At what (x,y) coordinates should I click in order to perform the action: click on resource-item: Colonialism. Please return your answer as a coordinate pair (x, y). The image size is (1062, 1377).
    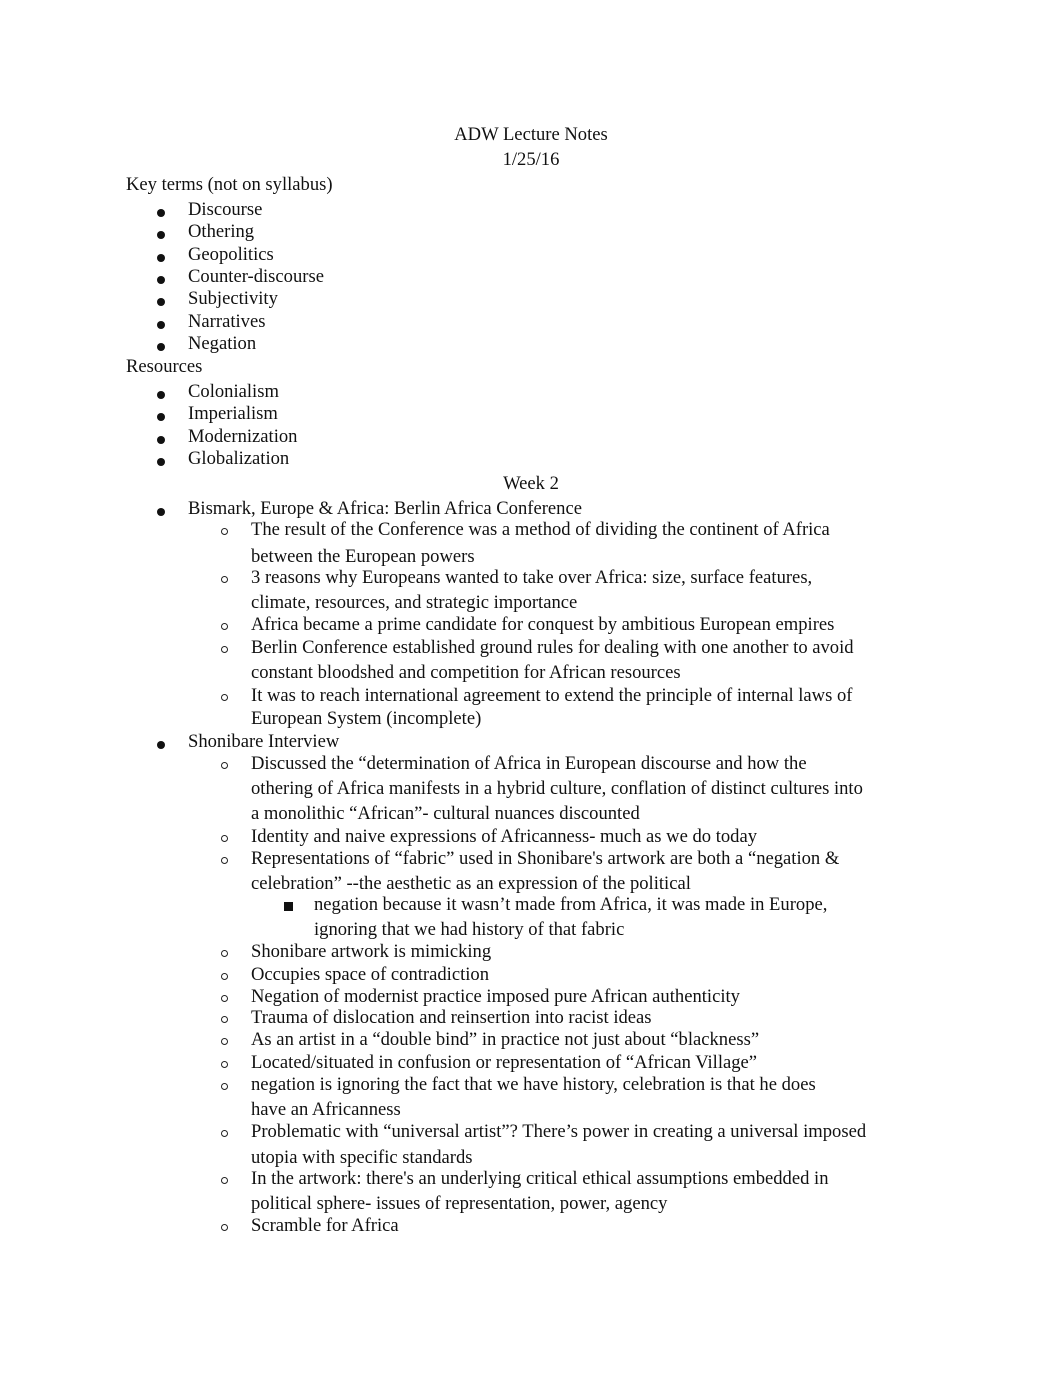
    Looking at the image, I should click on (233, 391).